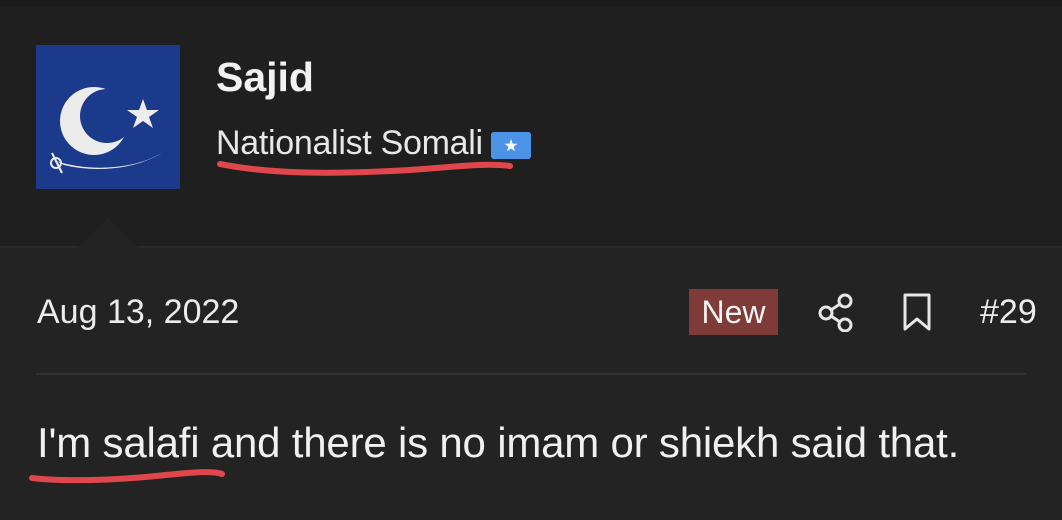  I want to click on bookmark-icon, so click(917, 312).